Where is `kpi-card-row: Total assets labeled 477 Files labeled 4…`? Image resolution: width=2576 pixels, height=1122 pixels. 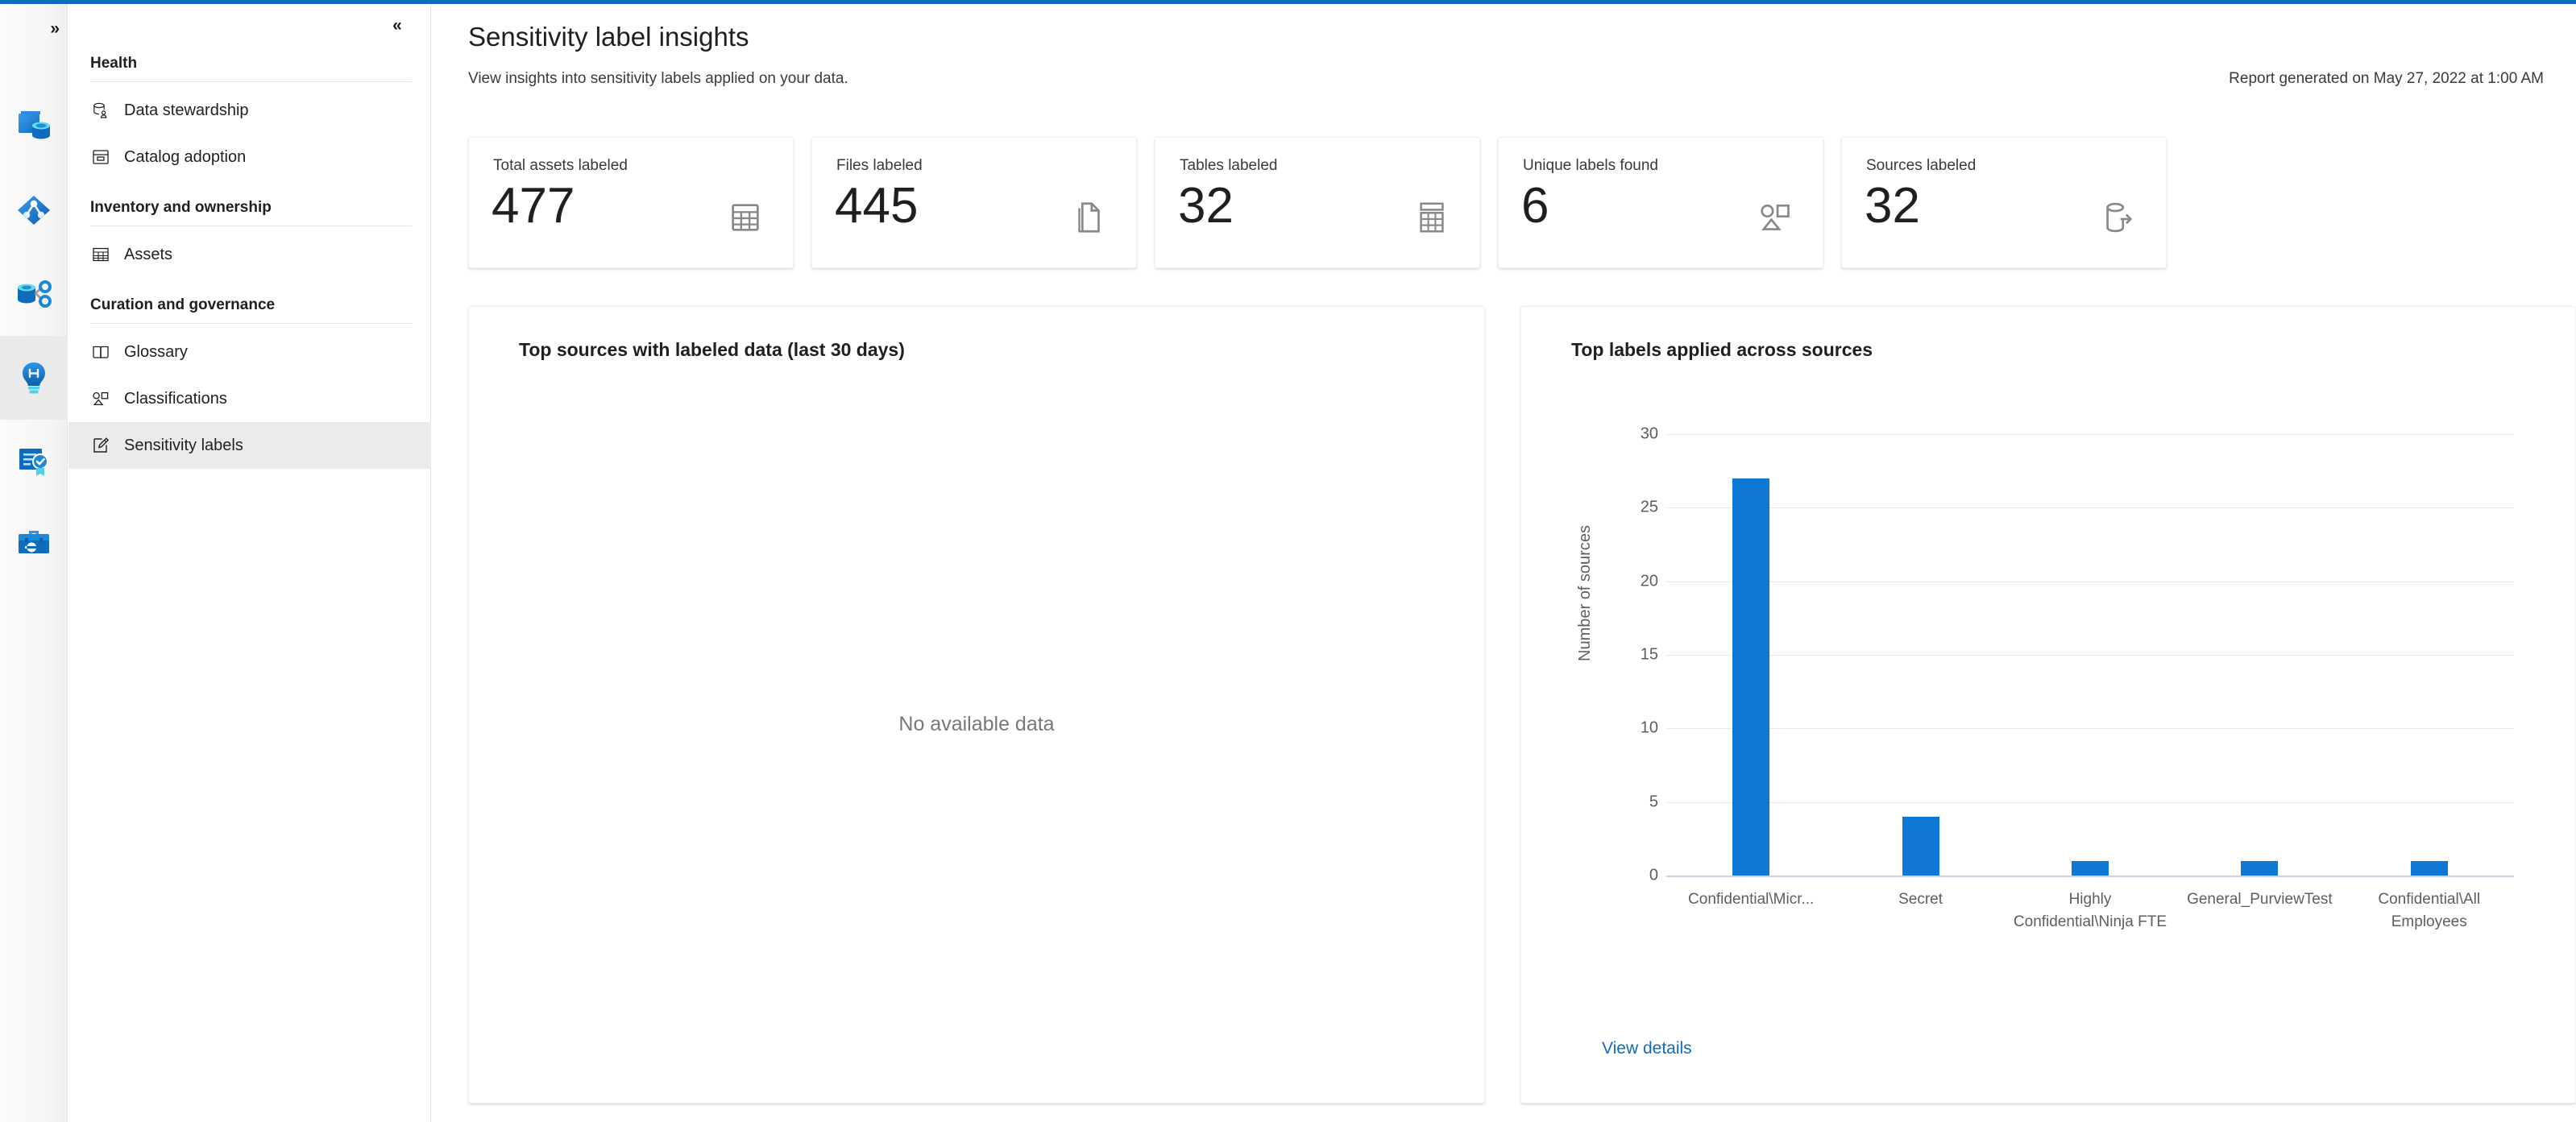
kpi-card-row: Total assets labeled 477 Files labeled 4… is located at coordinates (1317, 202).